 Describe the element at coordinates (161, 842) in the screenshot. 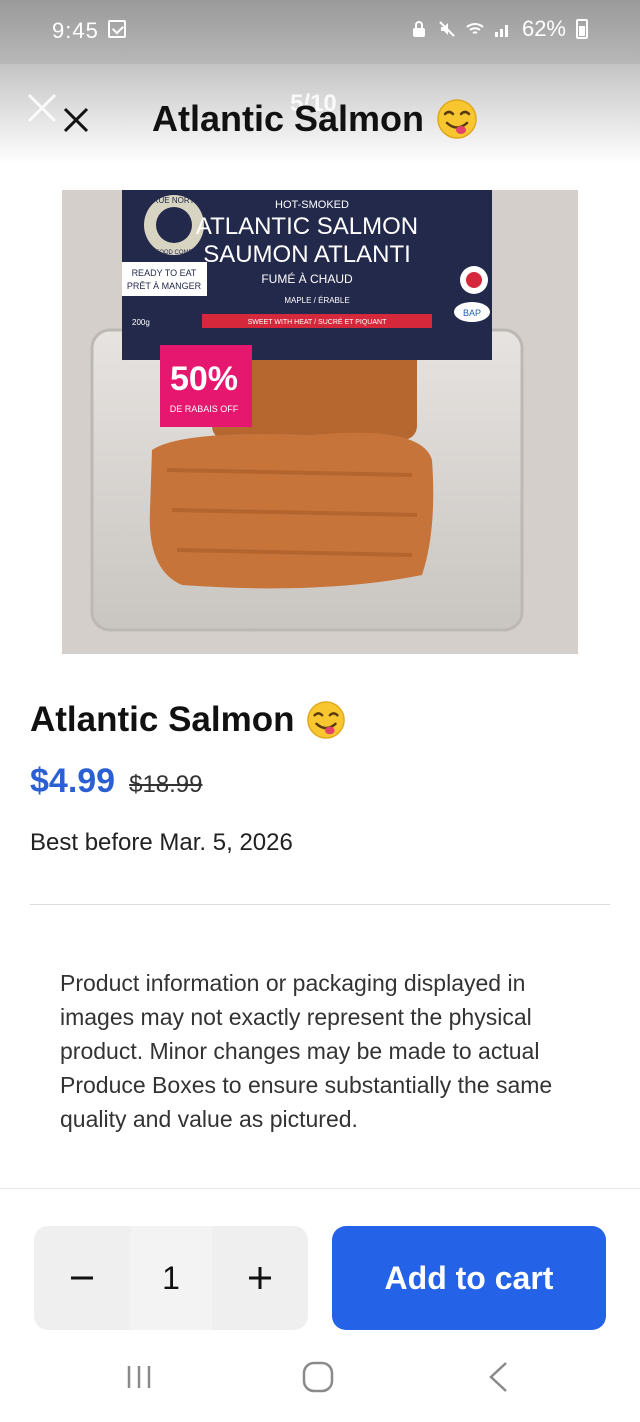

I see `best-before-date: Best before Mar. 5, 2026` at that location.